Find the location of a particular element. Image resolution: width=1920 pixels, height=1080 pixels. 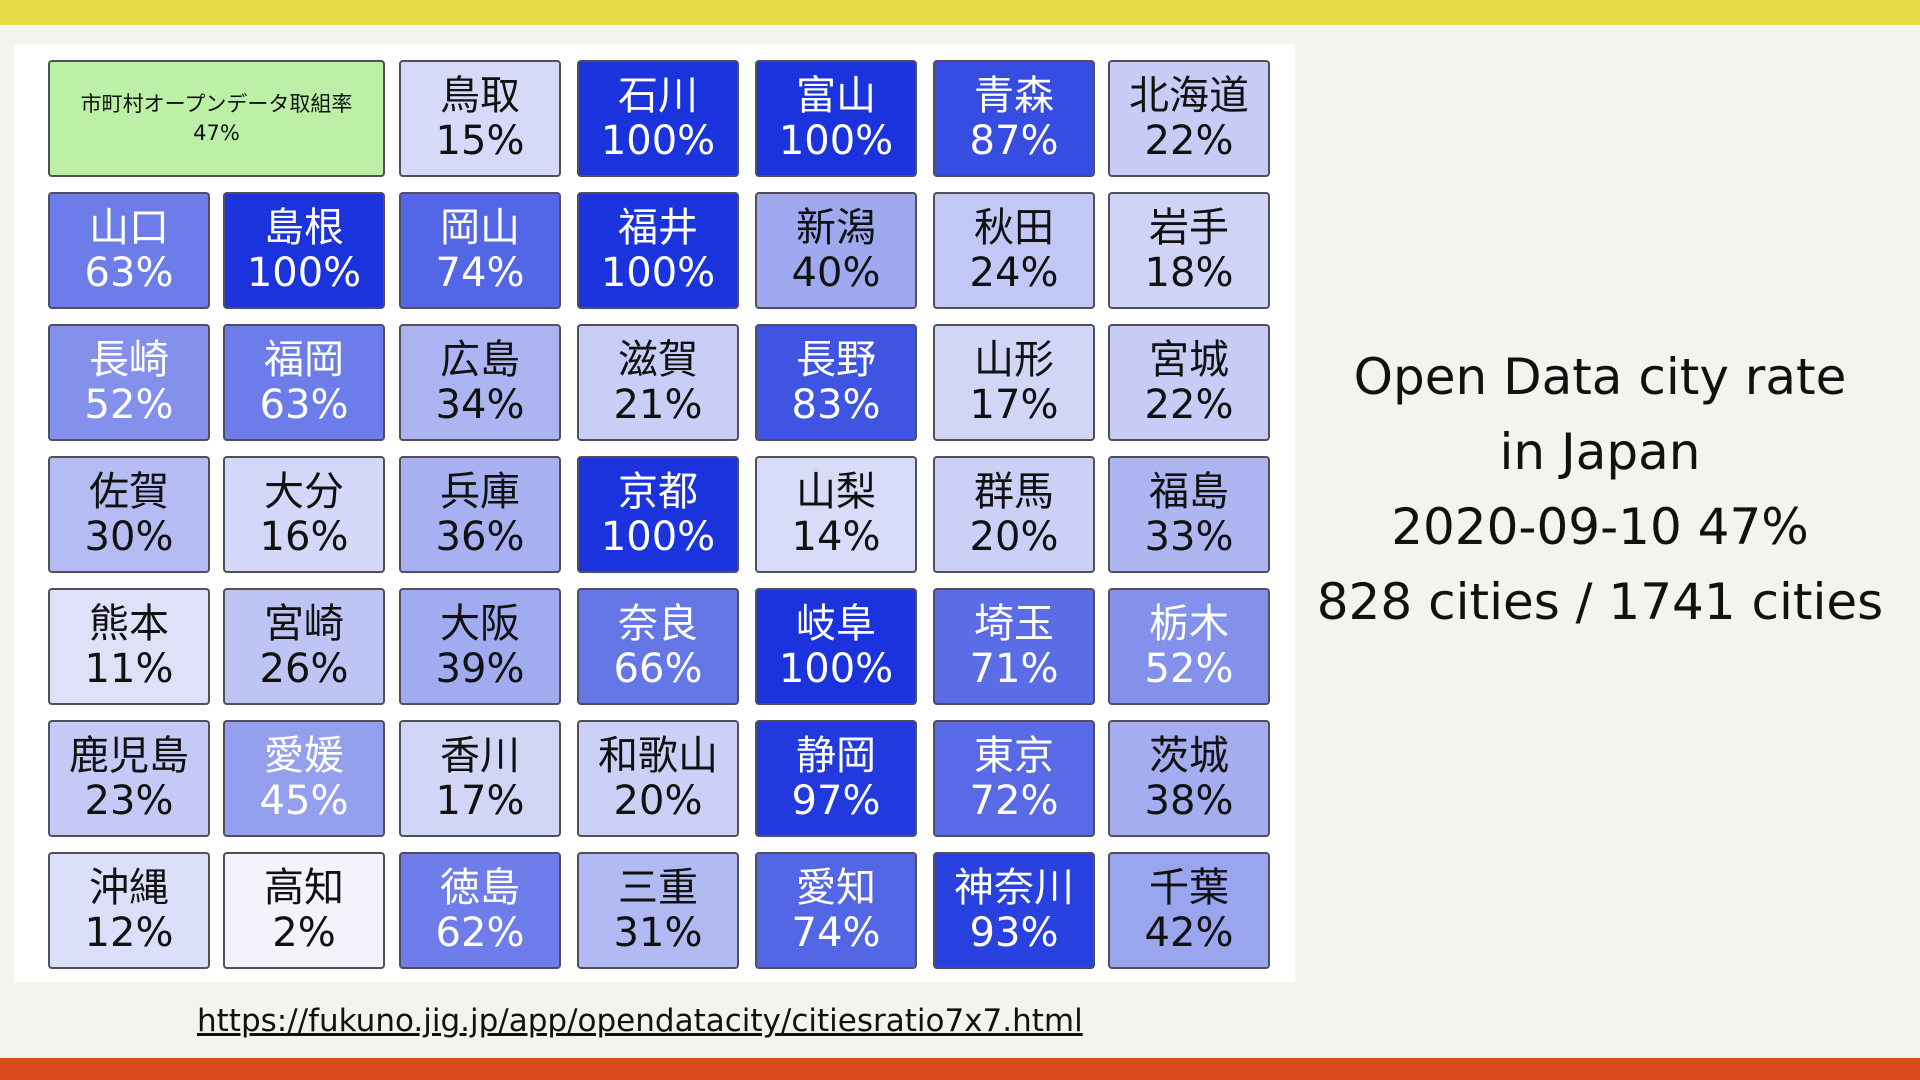

prefecture-tile: 茨城 38% is located at coordinates (1189, 778).